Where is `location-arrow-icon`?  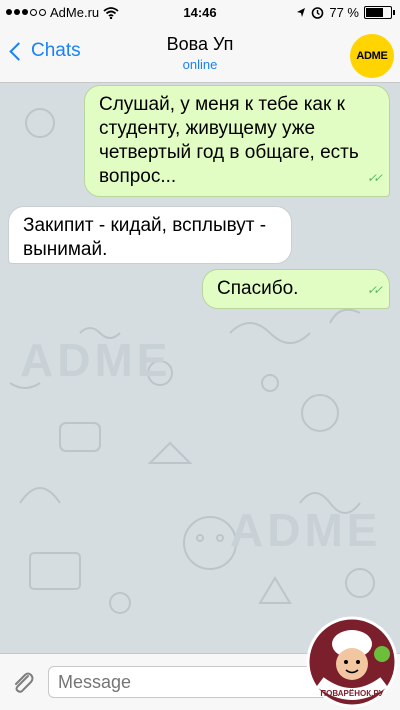 location-arrow-icon is located at coordinates (301, 12).